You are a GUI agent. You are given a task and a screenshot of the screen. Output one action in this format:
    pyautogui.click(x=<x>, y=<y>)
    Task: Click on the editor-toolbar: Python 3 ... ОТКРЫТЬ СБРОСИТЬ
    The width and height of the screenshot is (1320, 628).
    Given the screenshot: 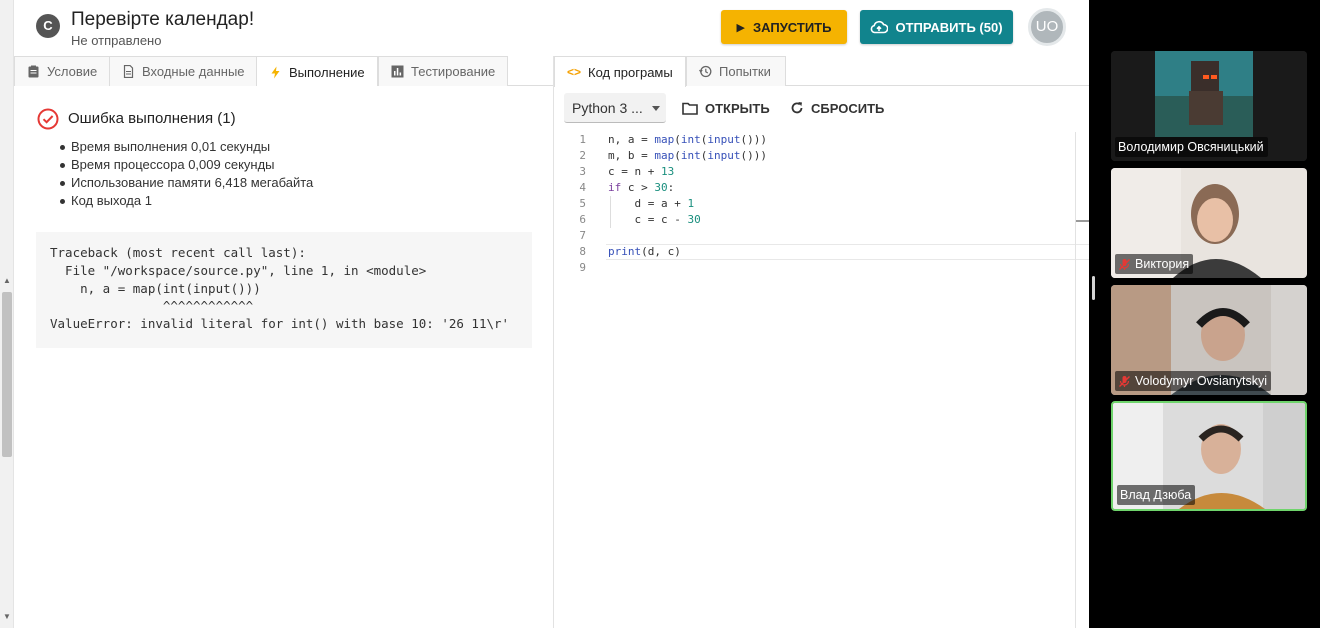 What is the action you would take?
    pyautogui.click(x=821, y=108)
    